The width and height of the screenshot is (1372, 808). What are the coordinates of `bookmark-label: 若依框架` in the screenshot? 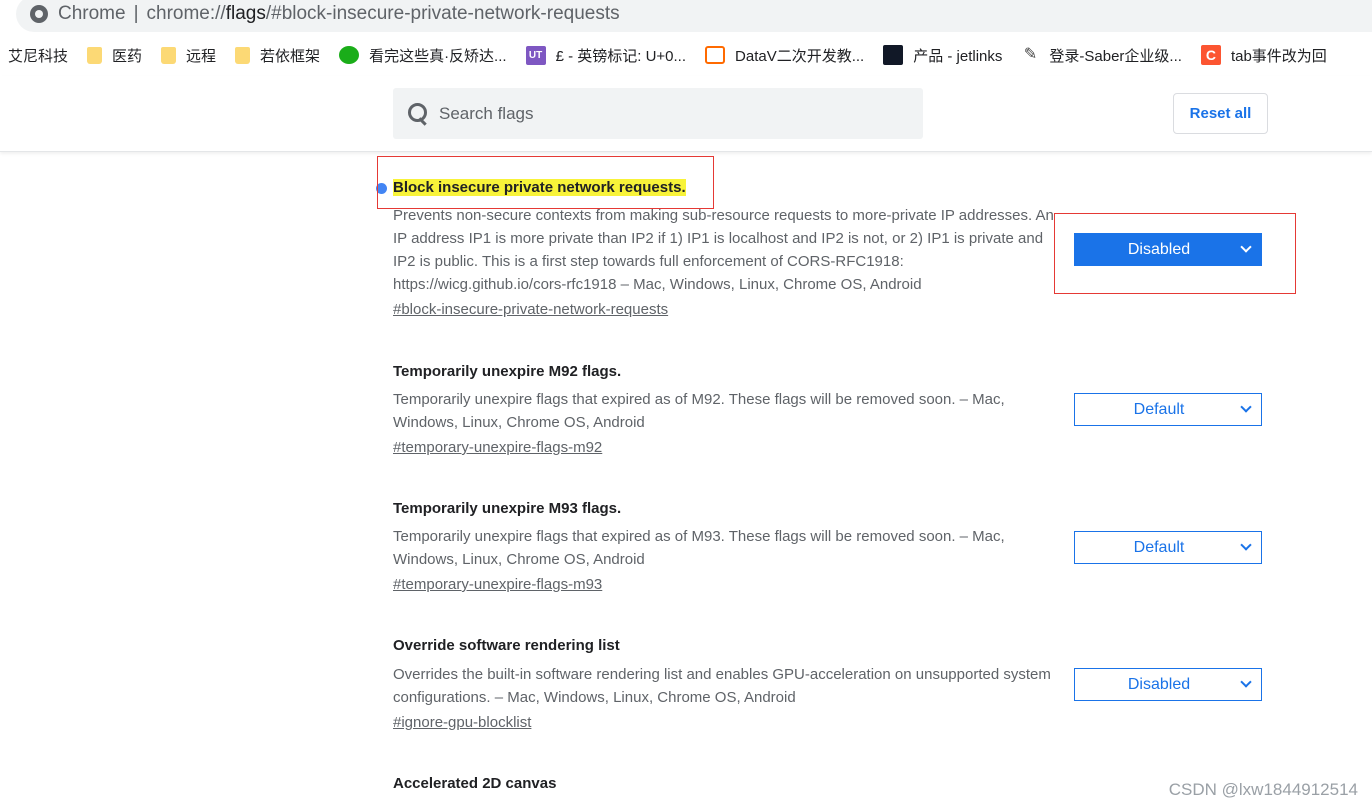 It's located at (290, 56).